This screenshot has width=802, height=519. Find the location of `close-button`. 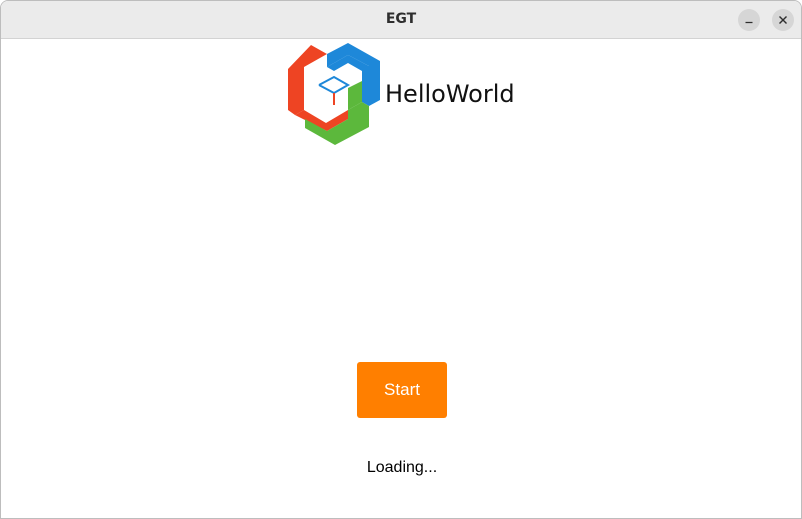

close-button is located at coordinates (783, 20).